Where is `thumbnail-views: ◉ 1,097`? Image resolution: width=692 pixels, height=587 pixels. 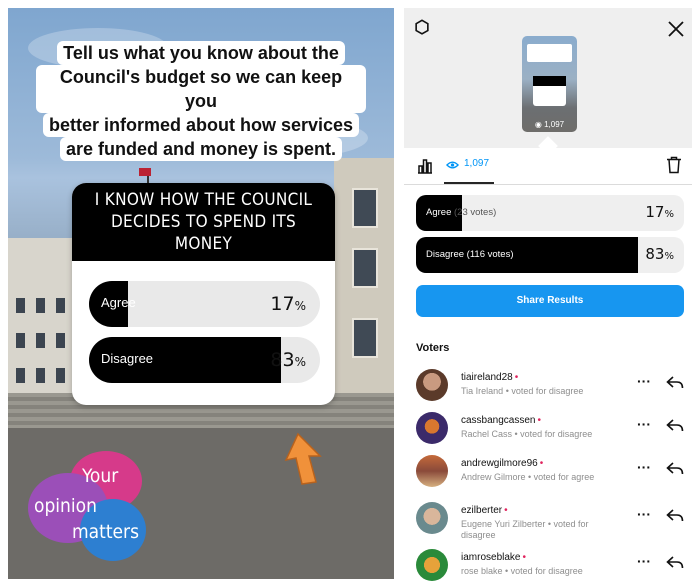
thumbnail-views: ◉ 1,097 is located at coordinates (549, 124).